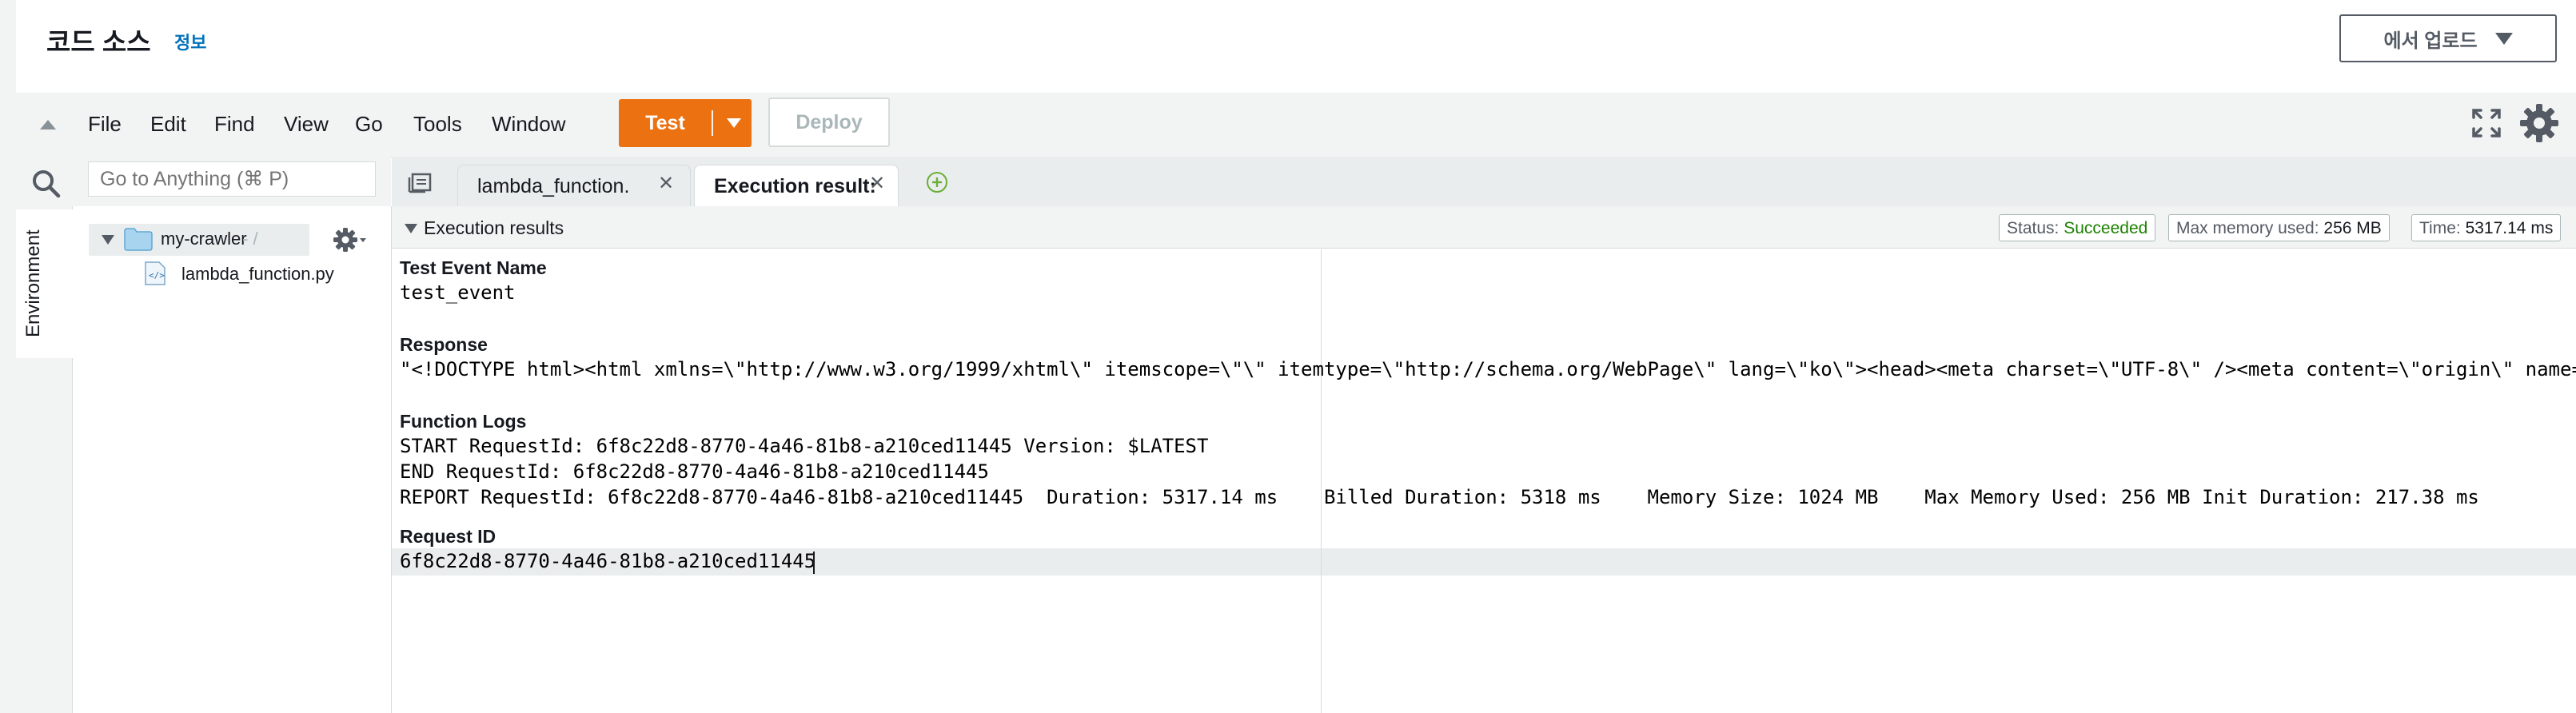 This screenshot has height=713, width=2576. What do you see at coordinates (257, 275) in the screenshot?
I see `file-name: lambda_function.py` at bounding box center [257, 275].